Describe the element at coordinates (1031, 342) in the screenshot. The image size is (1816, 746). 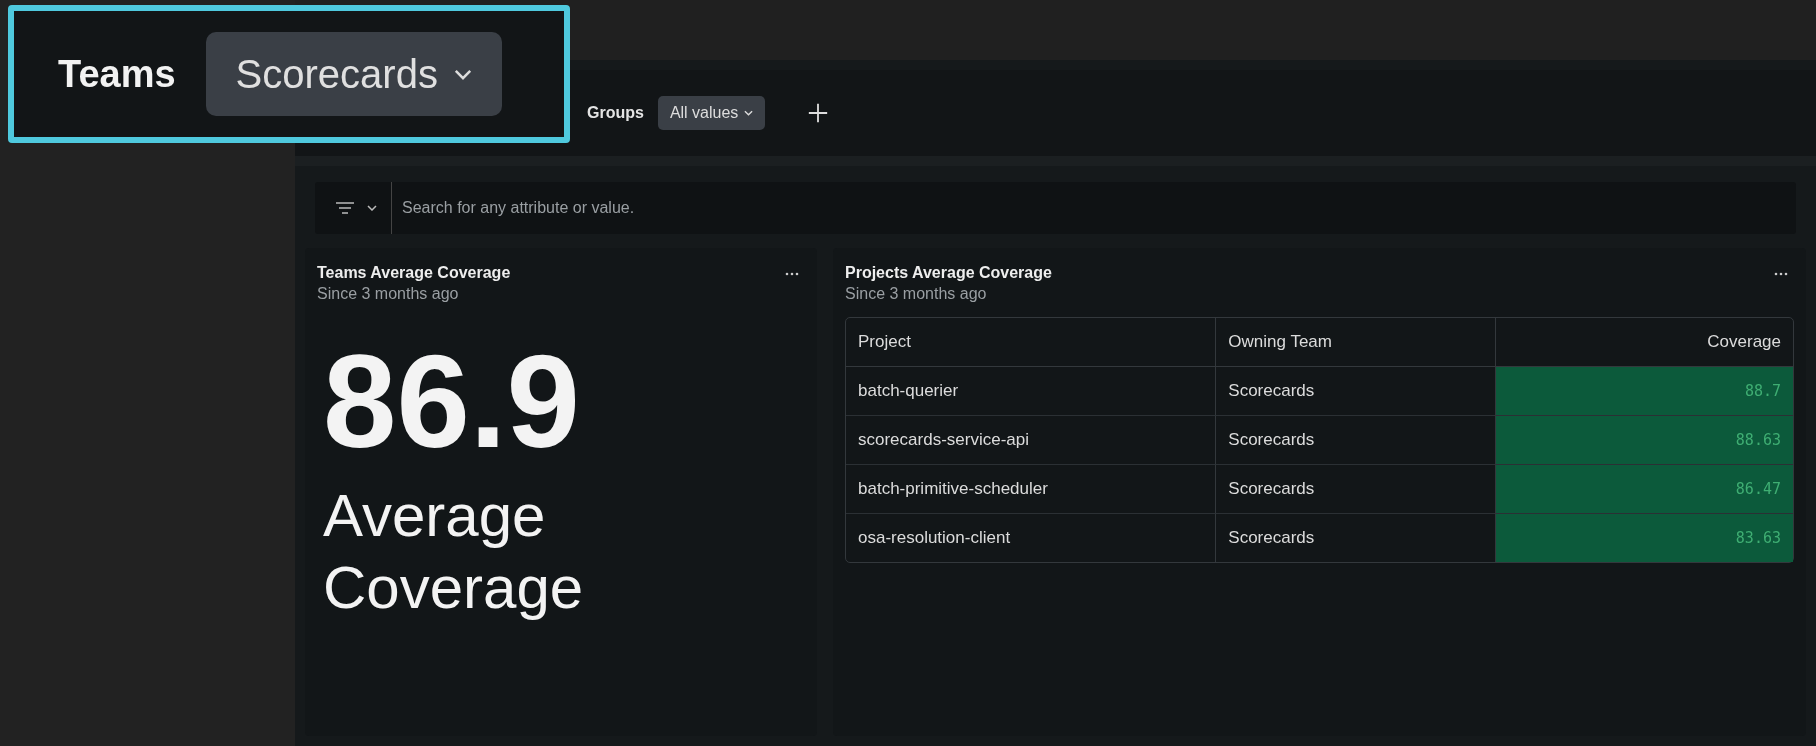
I see `column-header: Project` at that location.